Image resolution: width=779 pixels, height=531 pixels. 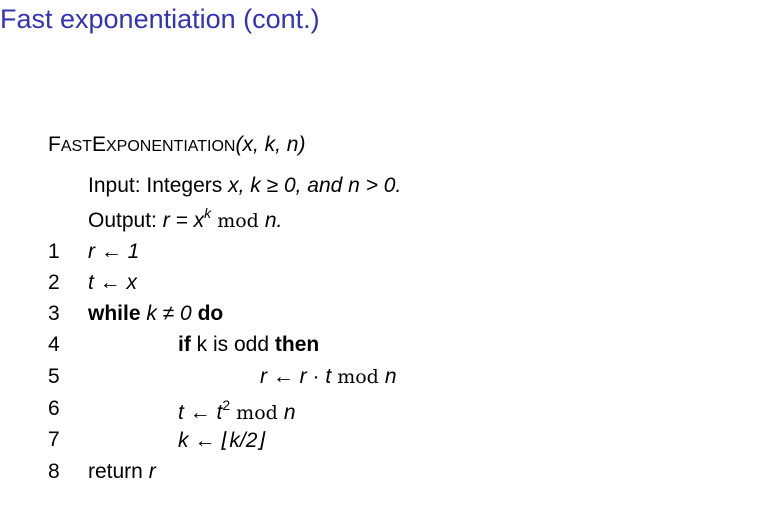 I want to click on line-code: return r, so click(x=122, y=472).